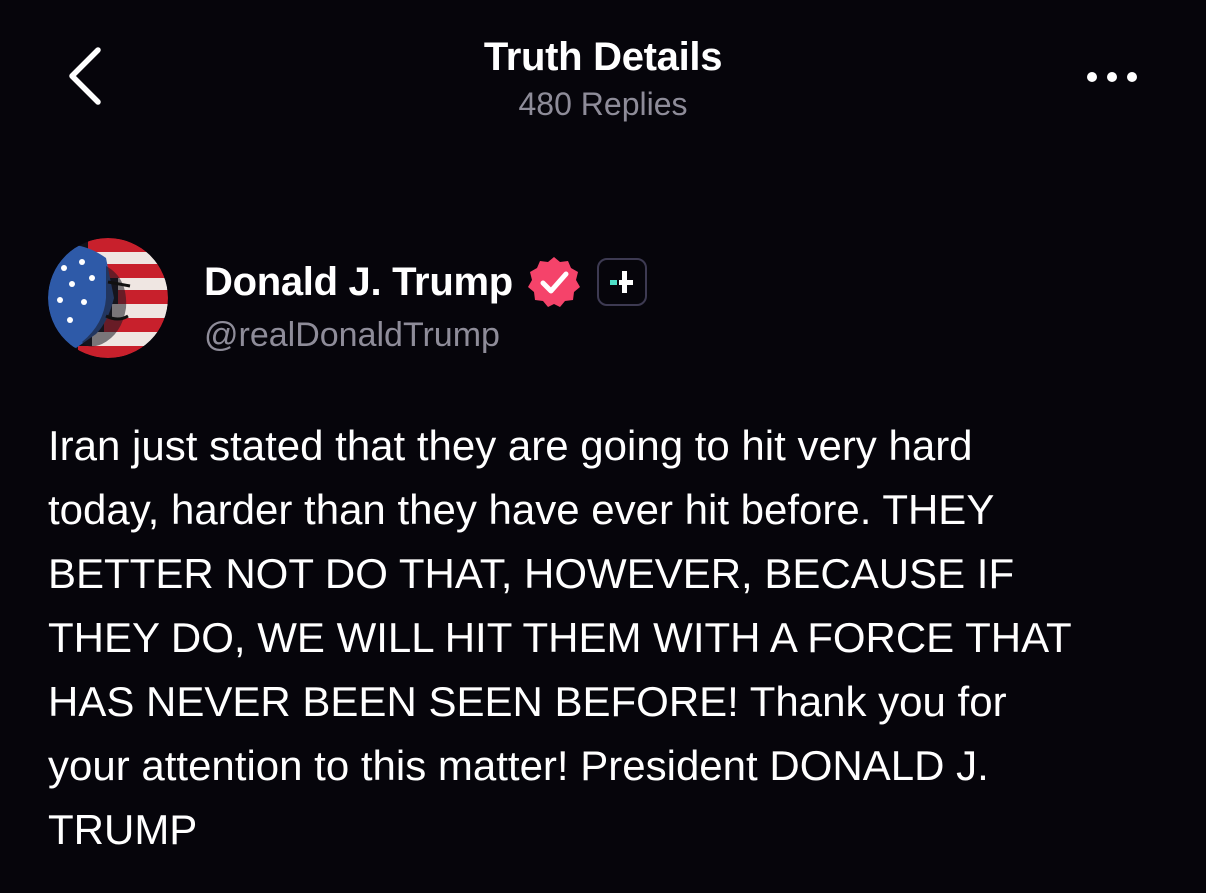 The width and height of the screenshot is (1206, 893). What do you see at coordinates (603, 104) in the screenshot?
I see `reply-count: 480 Replies` at bounding box center [603, 104].